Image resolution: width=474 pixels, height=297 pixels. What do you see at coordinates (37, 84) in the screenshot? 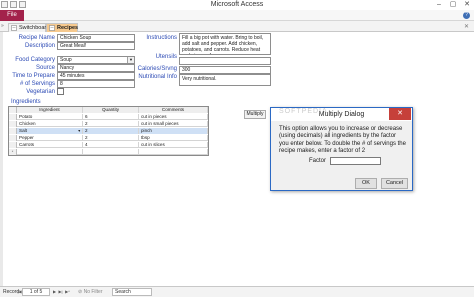
I see `servings-label: # of Servings` at bounding box center [37, 84].